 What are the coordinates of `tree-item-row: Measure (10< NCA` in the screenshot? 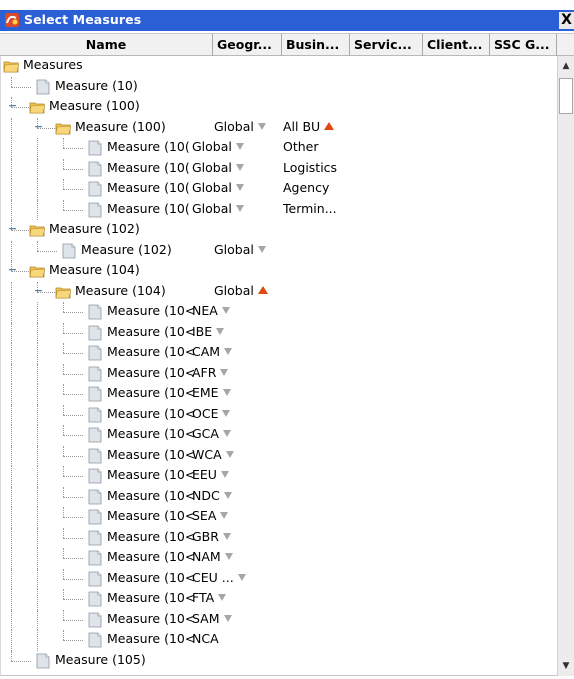 It's located at (279, 640).